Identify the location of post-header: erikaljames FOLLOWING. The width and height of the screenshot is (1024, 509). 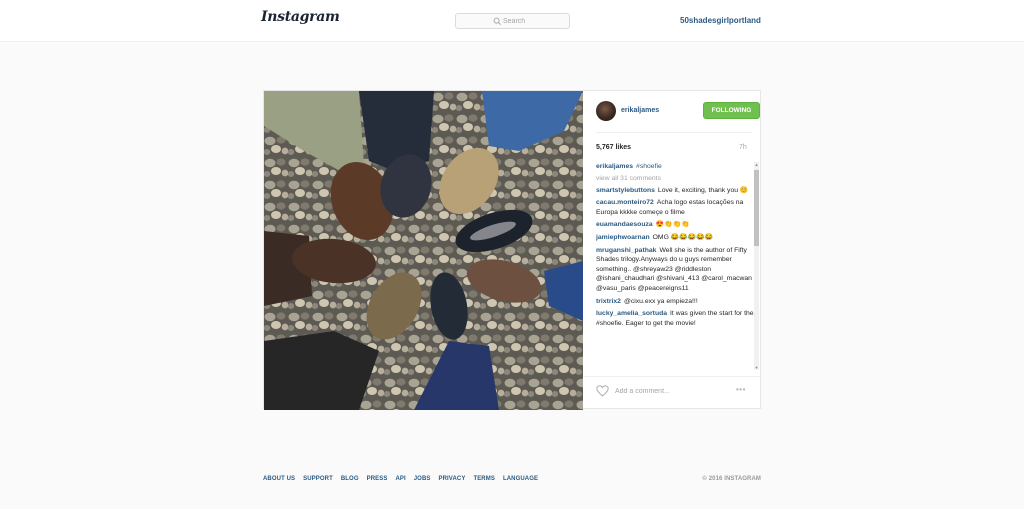
(678, 112).